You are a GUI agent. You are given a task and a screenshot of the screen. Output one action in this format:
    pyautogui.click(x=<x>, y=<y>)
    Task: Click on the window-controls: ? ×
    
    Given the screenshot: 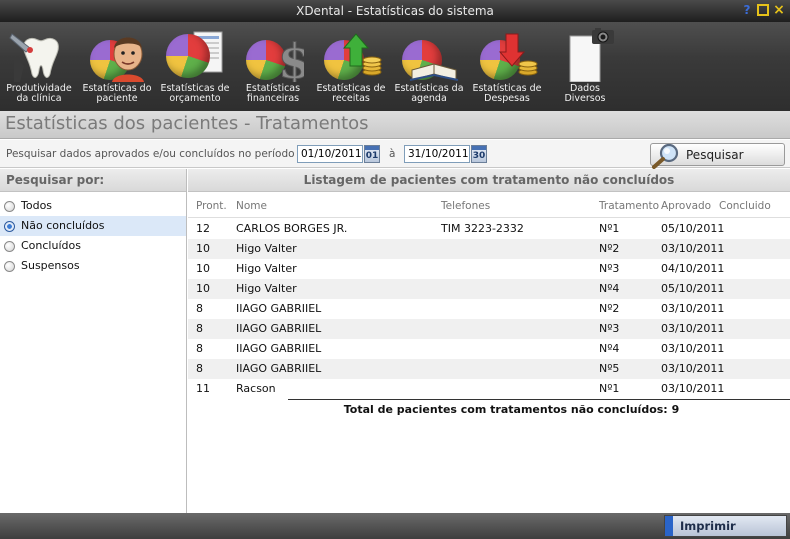 What is the action you would take?
    pyautogui.click(x=763, y=10)
    